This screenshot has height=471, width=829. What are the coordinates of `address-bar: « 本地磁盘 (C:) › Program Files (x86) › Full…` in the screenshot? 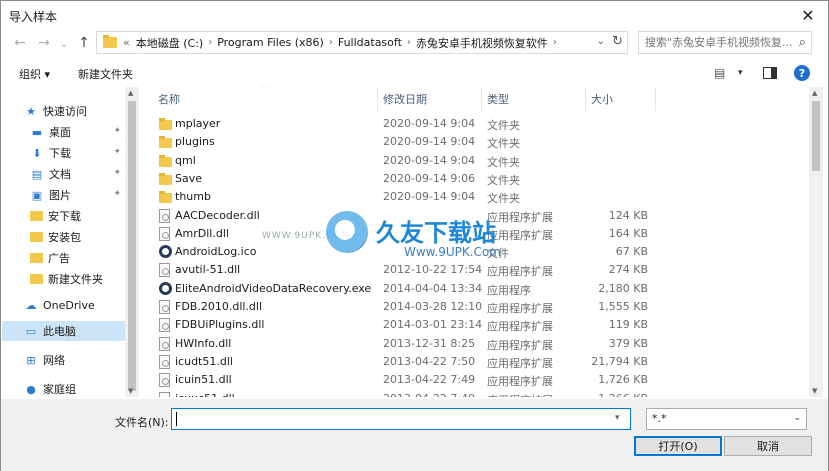 It's located at (362, 42).